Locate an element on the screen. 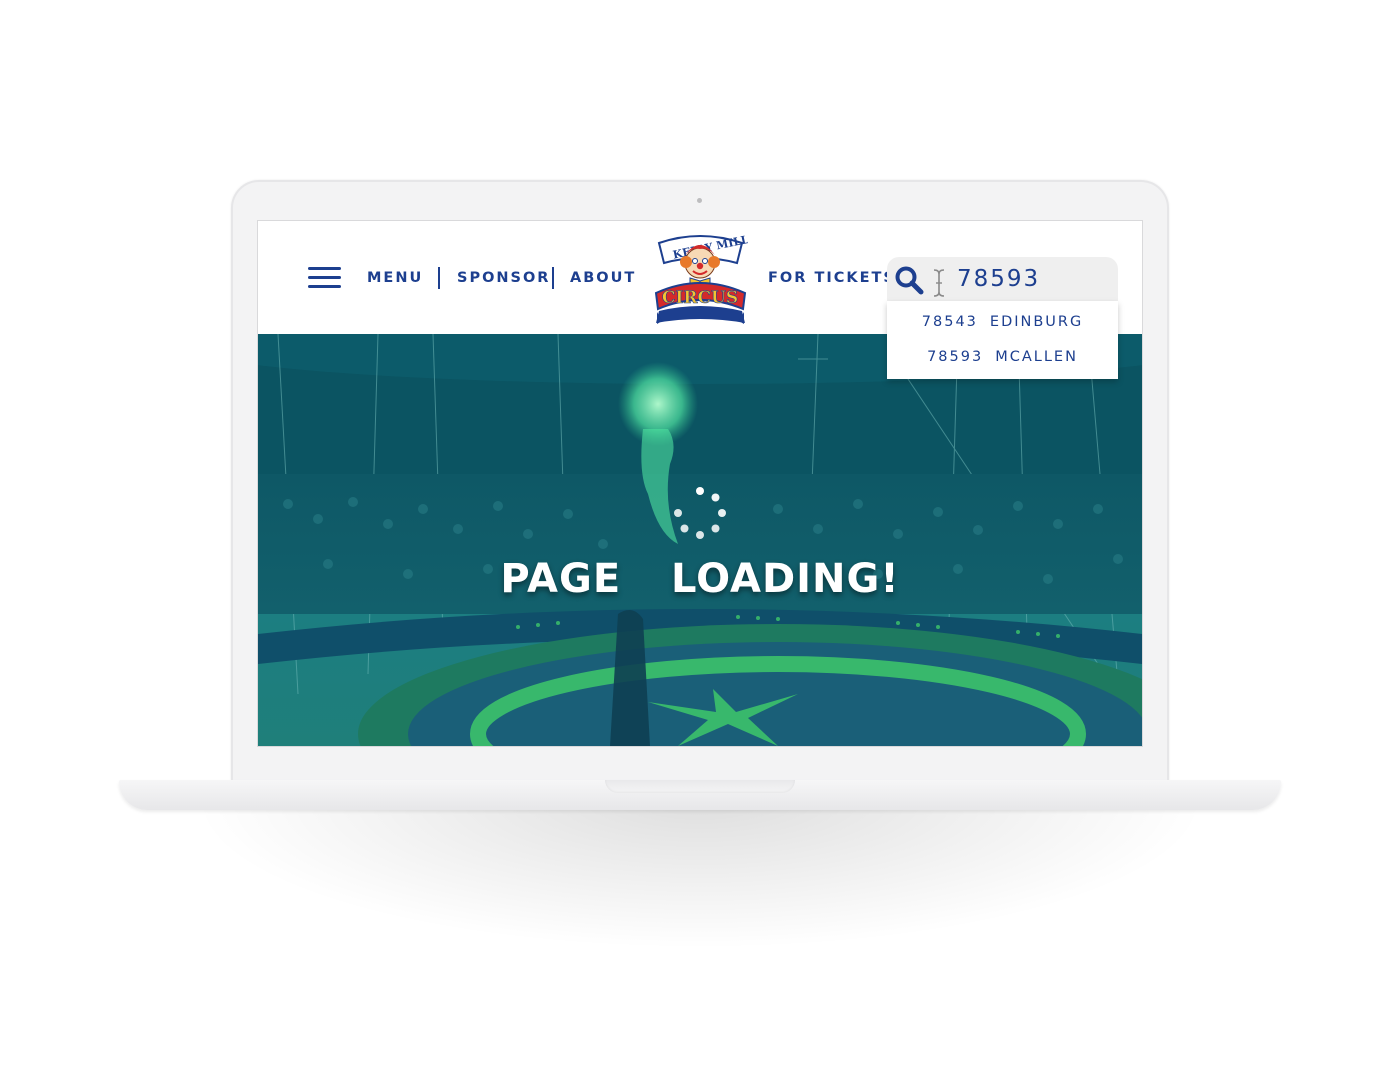 The image size is (1400, 1080). suggestion-zip: 78593 is located at coordinates (955, 357).